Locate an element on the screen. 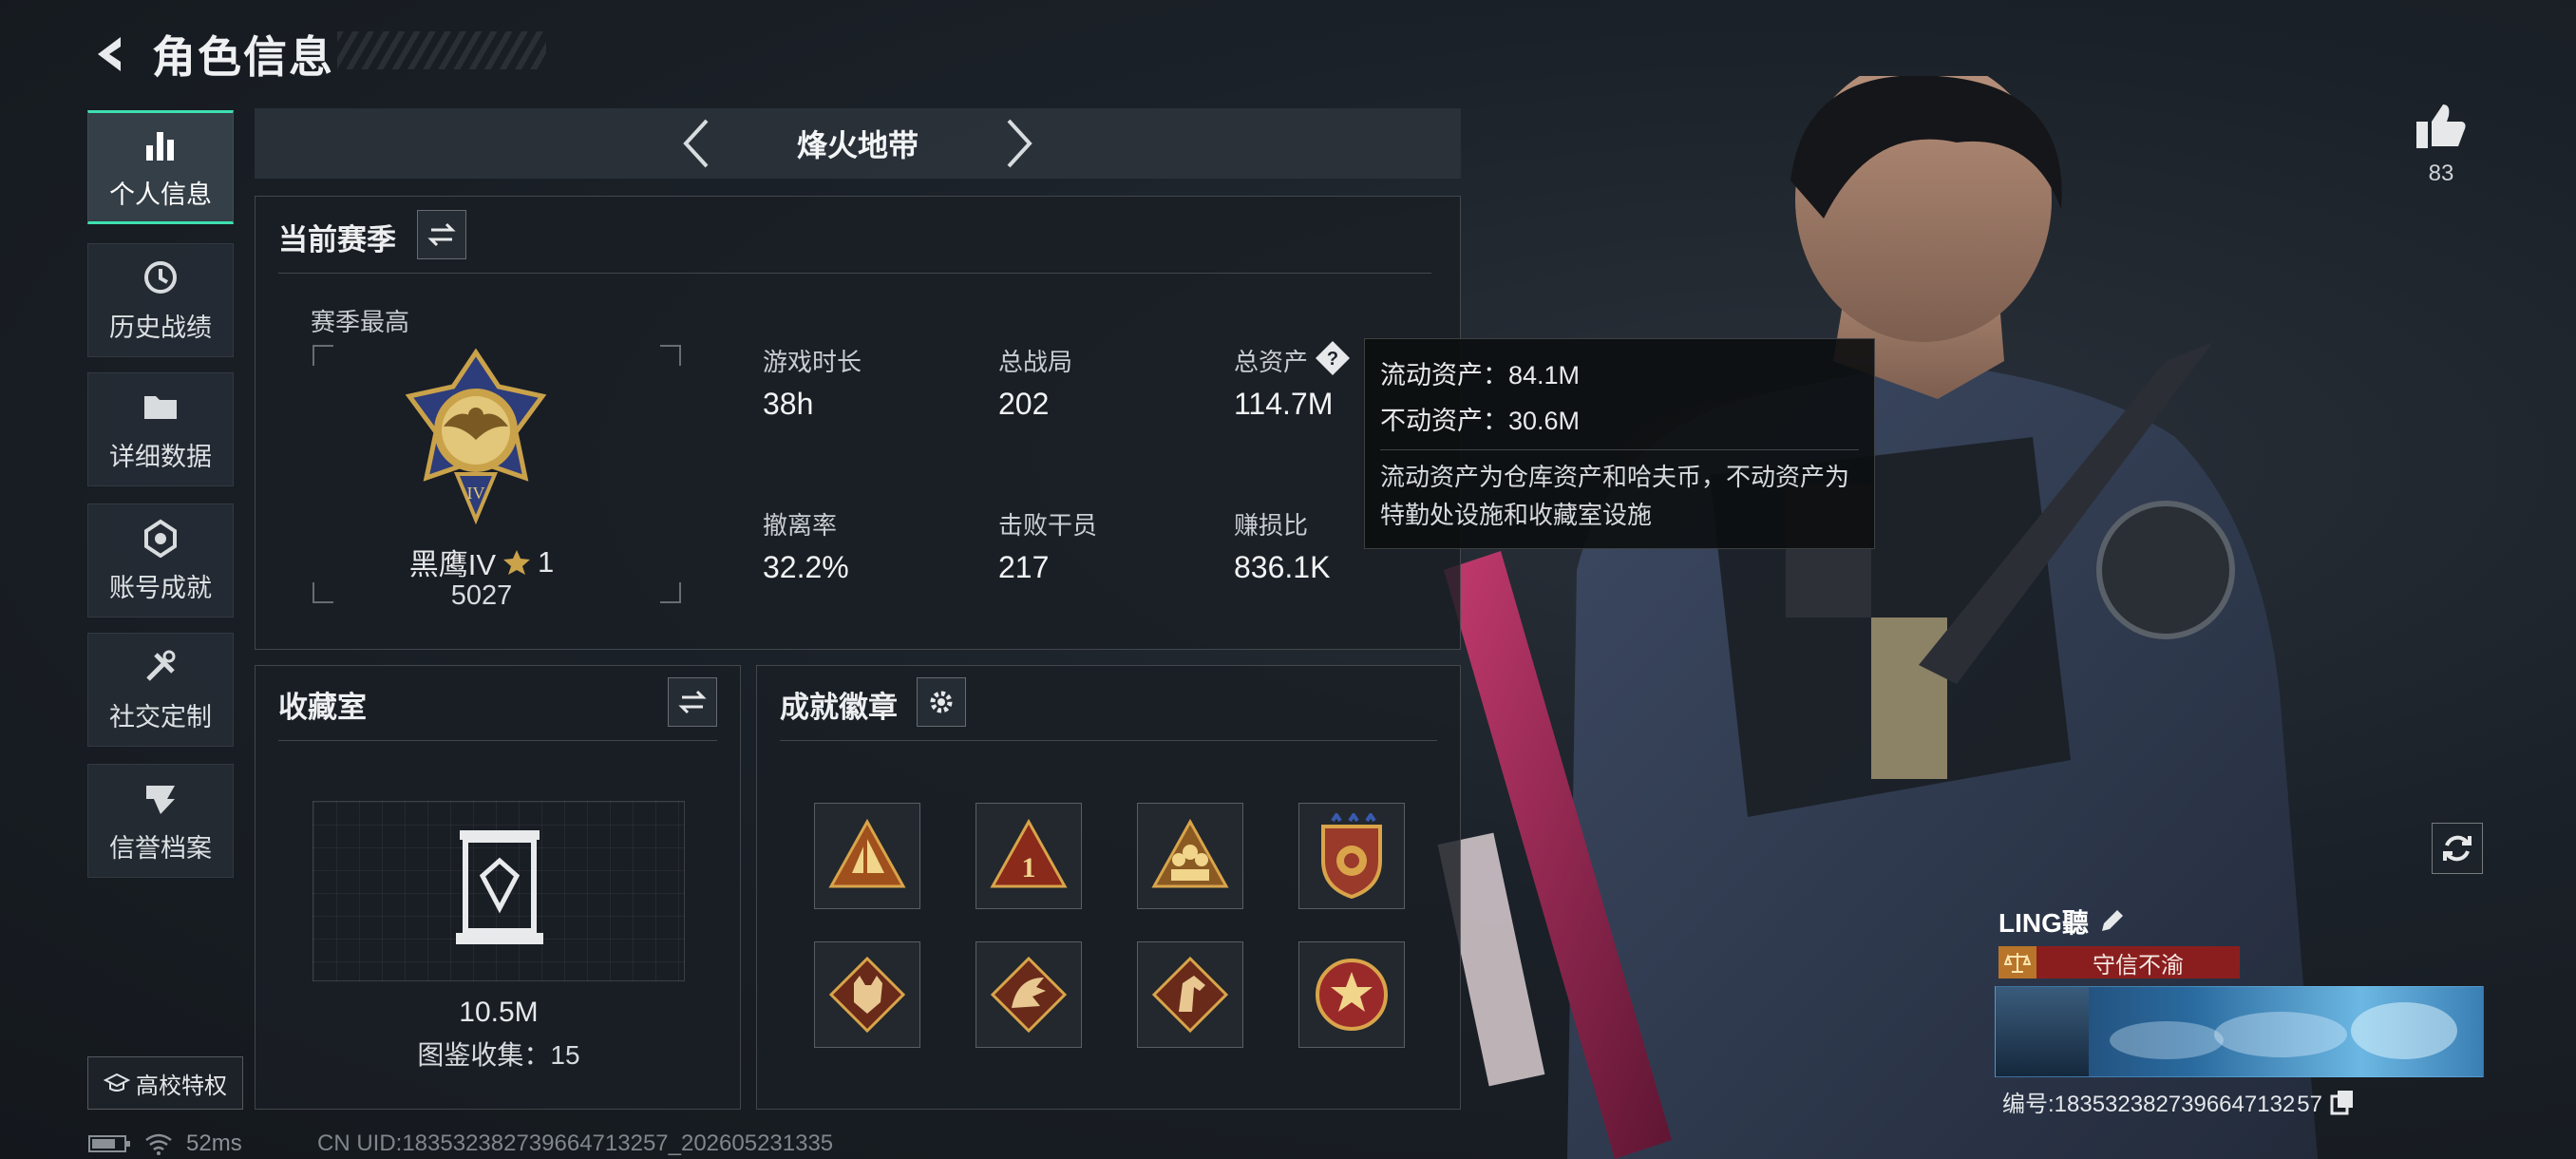  squad-badge-icon is located at coordinates (1190, 853).